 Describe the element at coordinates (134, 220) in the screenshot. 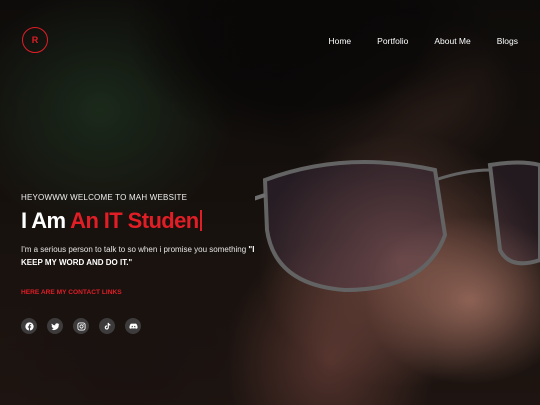

I see `typed-text: An IT Studen` at that location.